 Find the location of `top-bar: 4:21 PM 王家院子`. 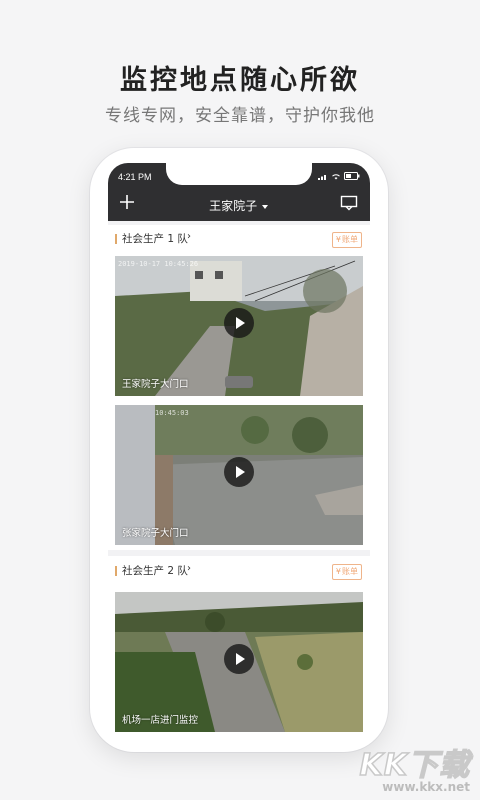

top-bar: 4:21 PM 王家院子 is located at coordinates (239, 192).